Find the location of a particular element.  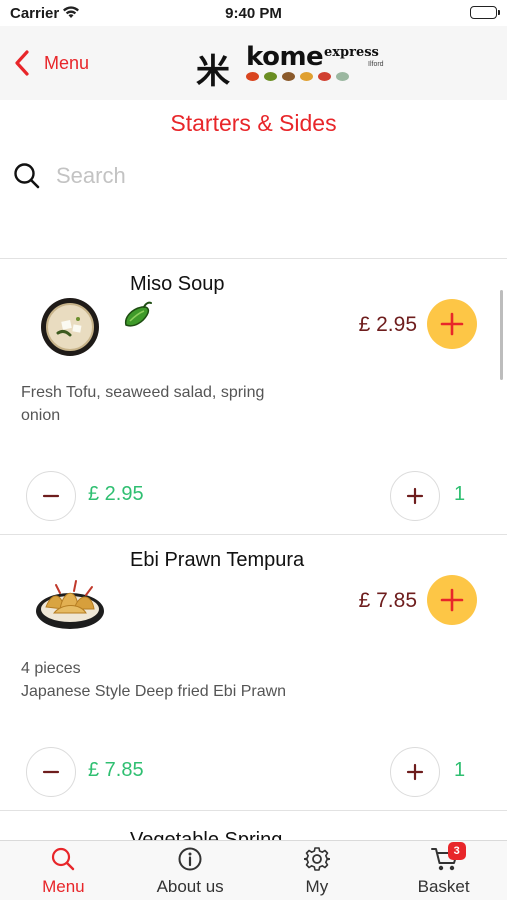

tab-label: About us is located at coordinates (190, 886).